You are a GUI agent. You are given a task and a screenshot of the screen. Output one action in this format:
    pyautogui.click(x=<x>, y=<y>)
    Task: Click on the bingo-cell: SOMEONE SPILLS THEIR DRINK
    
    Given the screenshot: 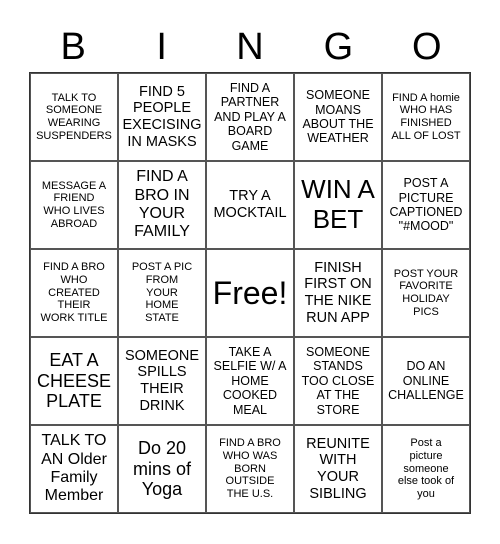 What is the action you would take?
    pyautogui.click(x=162, y=381)
    